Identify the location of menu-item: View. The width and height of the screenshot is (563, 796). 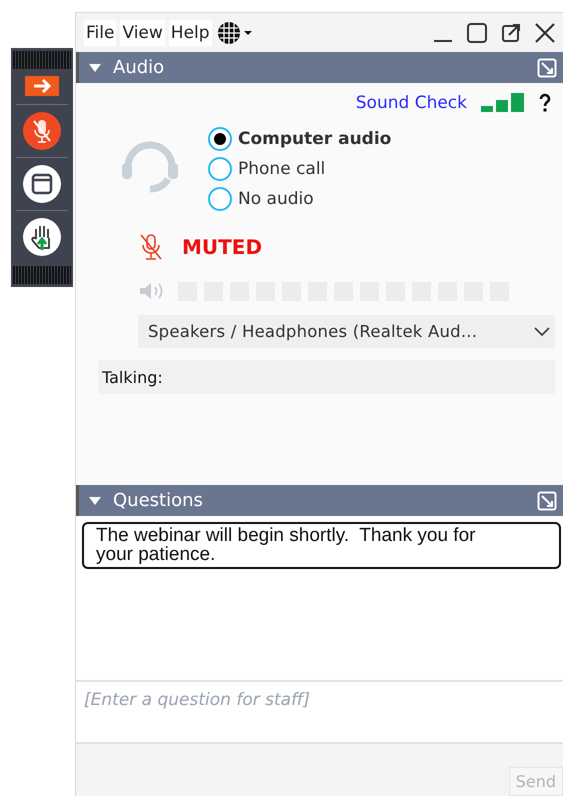
(142, 33).